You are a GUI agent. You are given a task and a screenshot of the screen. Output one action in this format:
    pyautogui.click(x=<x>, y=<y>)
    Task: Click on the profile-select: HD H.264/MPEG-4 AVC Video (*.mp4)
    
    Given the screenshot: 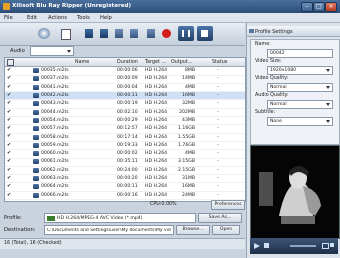 What is the action you would take?
    pyautogui.click(x=120, y=218)
    